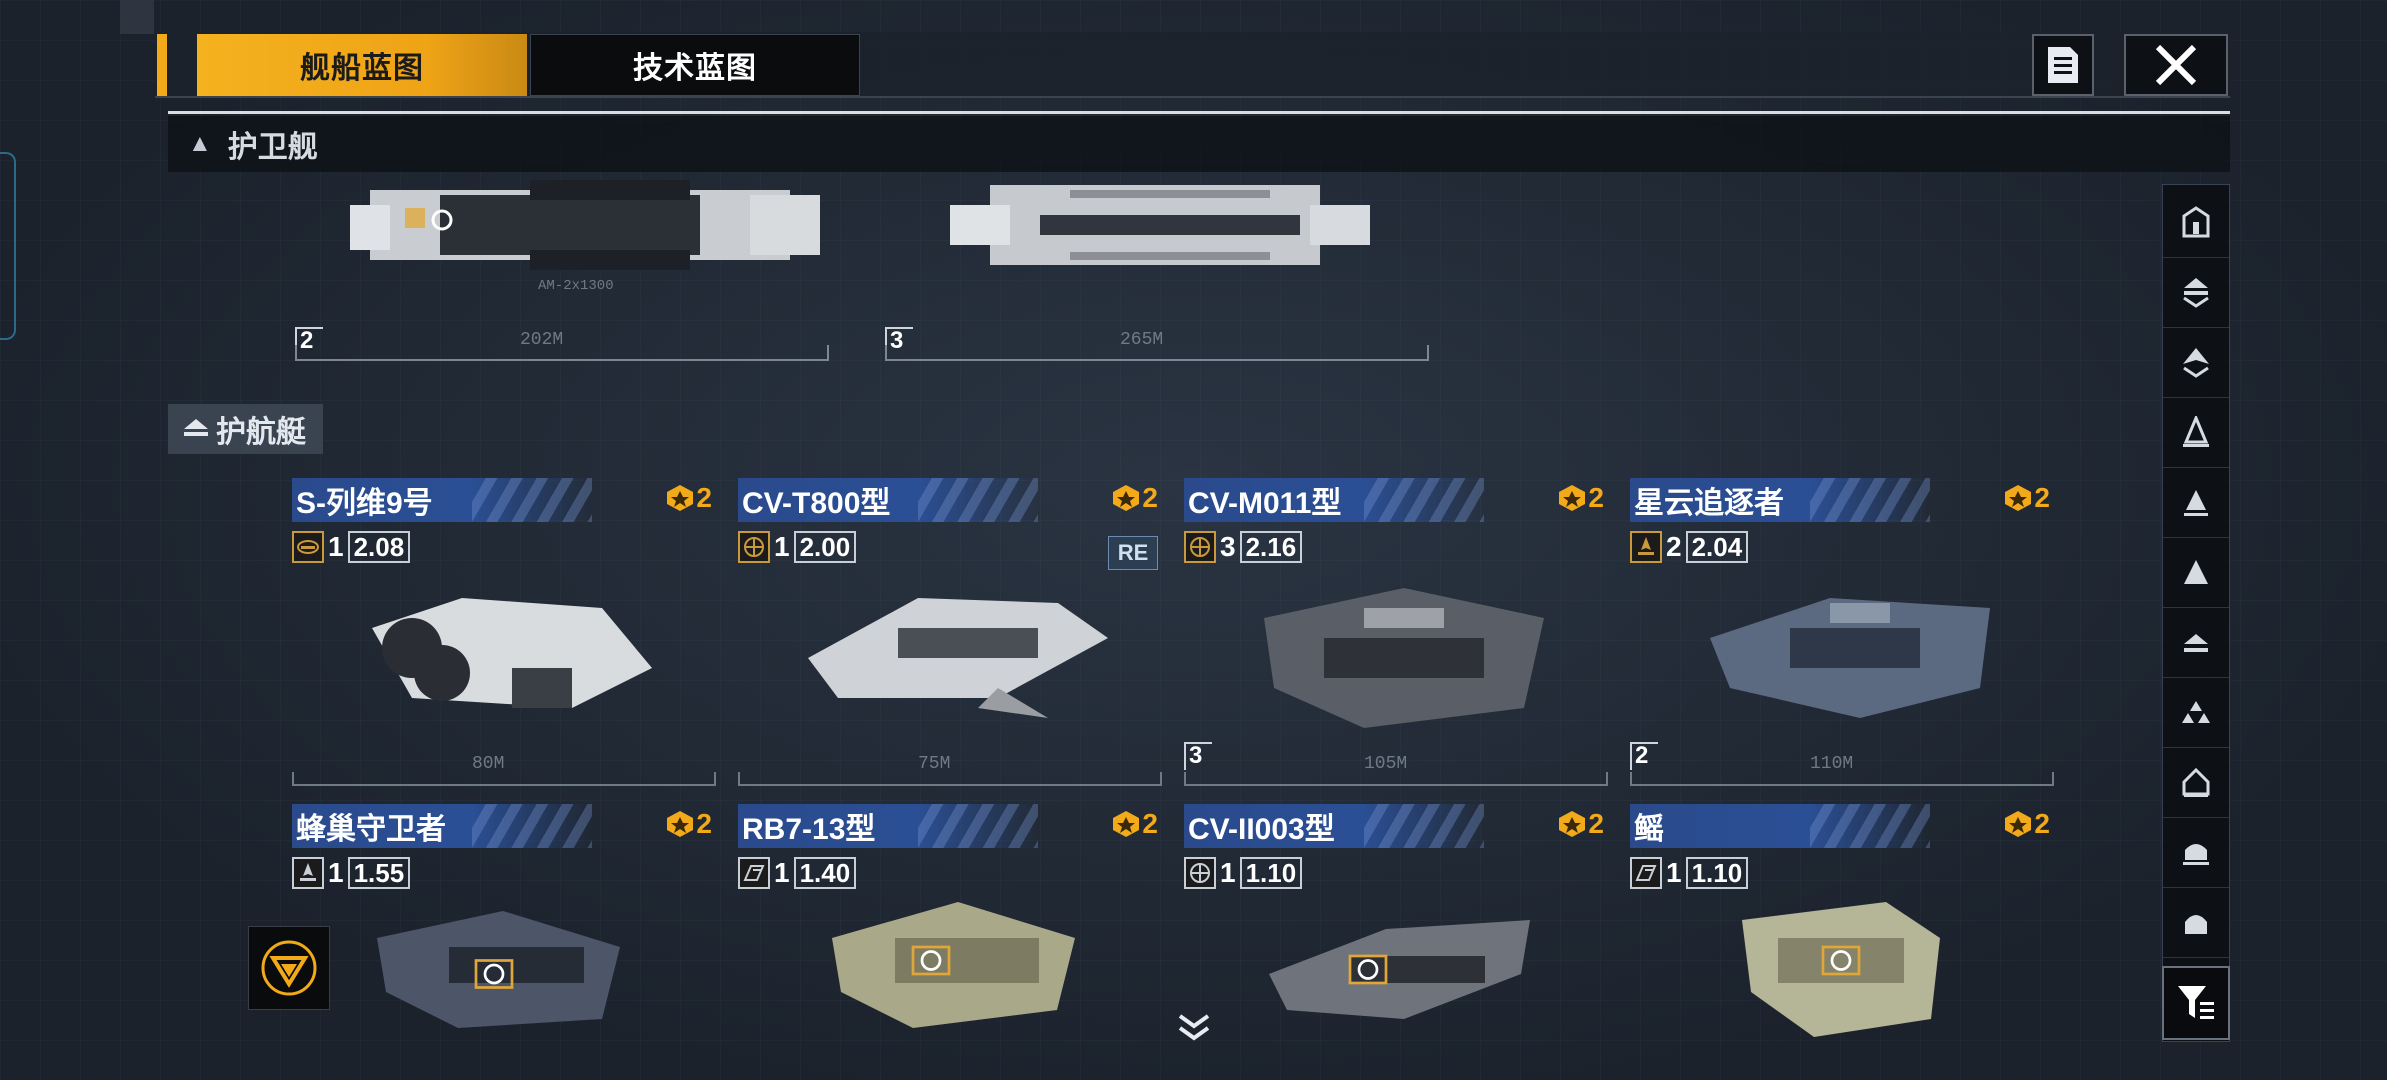 The image size is (2387, 1080). I want to click on length-label: 80M, so click(488, 764).